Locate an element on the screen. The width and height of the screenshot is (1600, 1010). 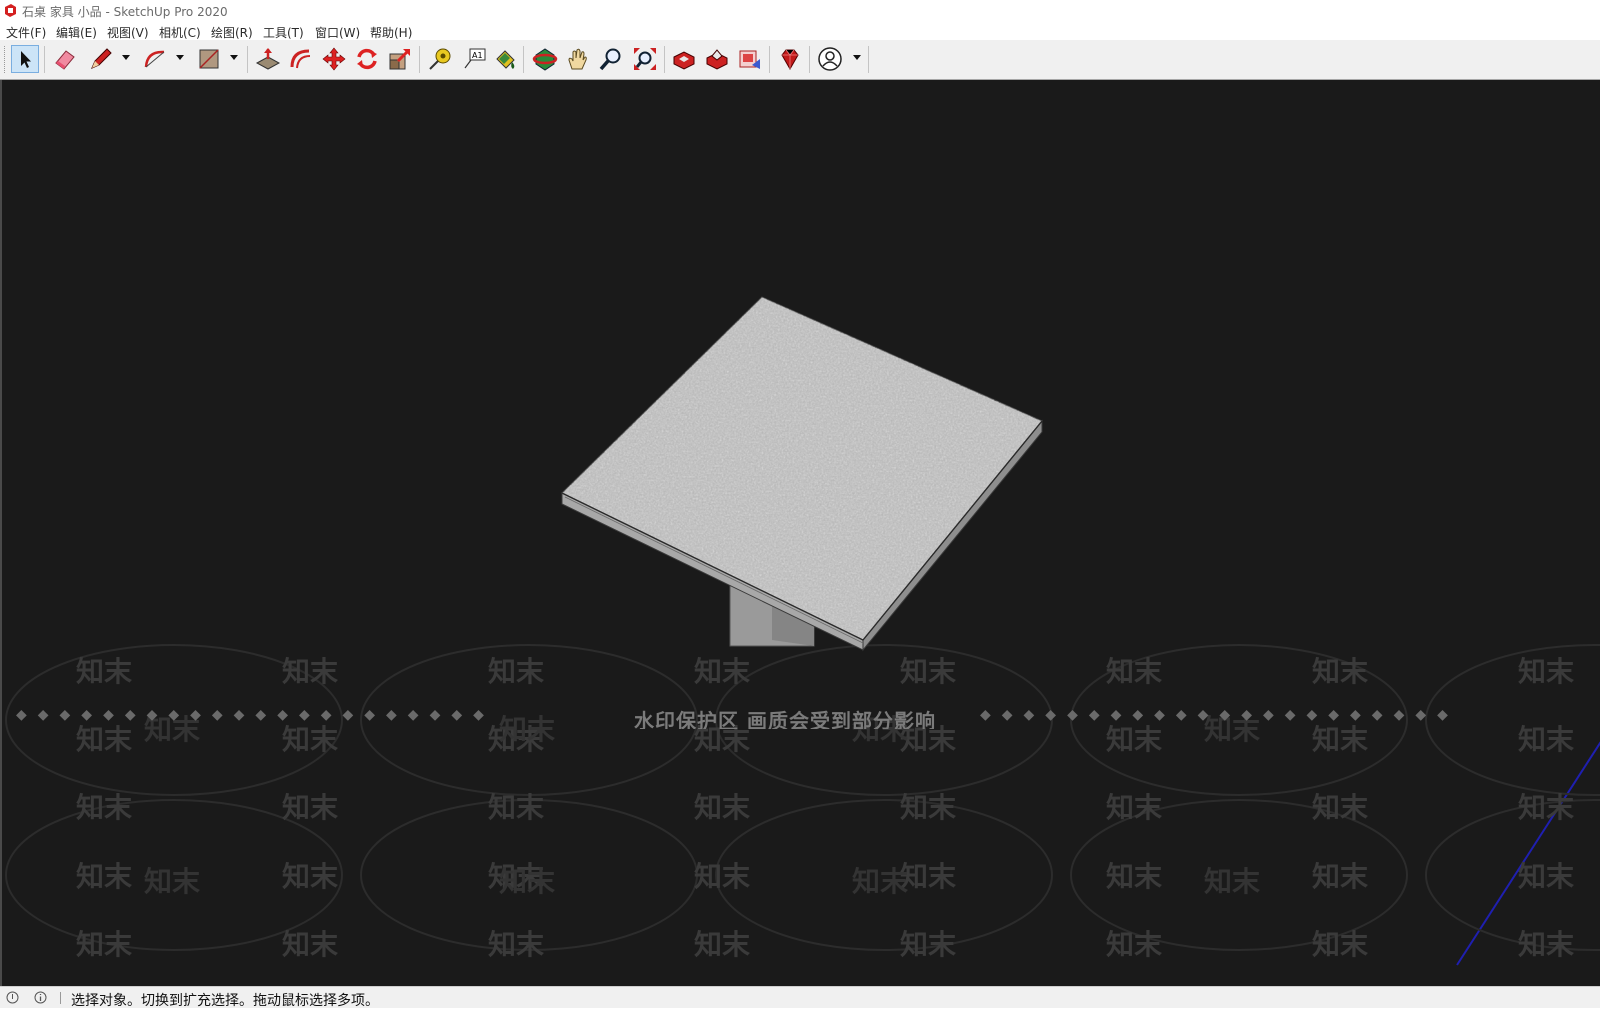
tape-measure-icon is located at coordinates (440, 59).